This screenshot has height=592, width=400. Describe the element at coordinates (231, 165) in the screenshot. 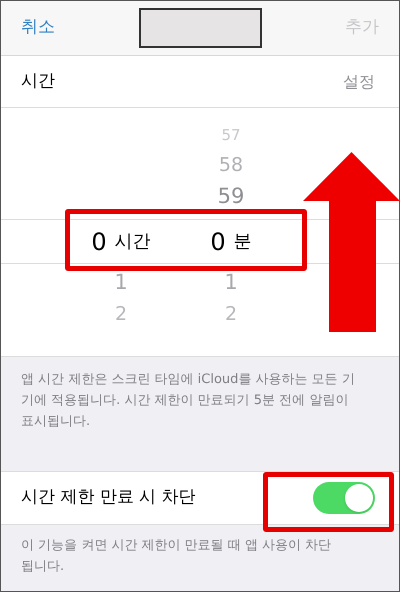

I see `picker-option: 58` at that location.